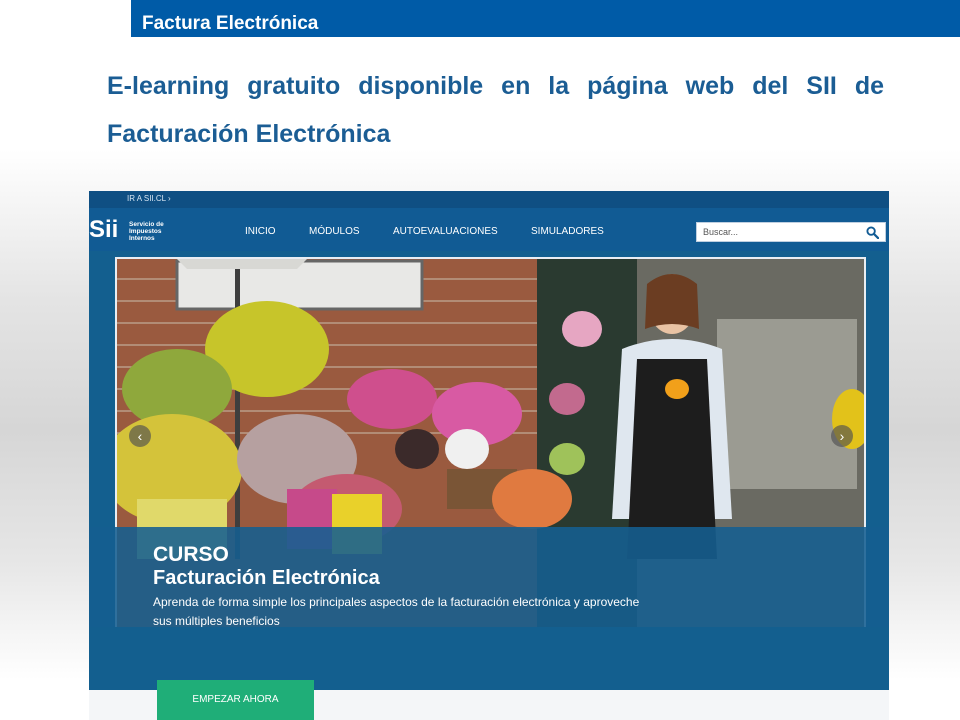 Image resolution: width=960 pixels, height=720 pixels. What do you see at coordinates (842, 436) in the screenshot?
I see `carousel-next-arrow: ›` at bounding box center [842, 436].